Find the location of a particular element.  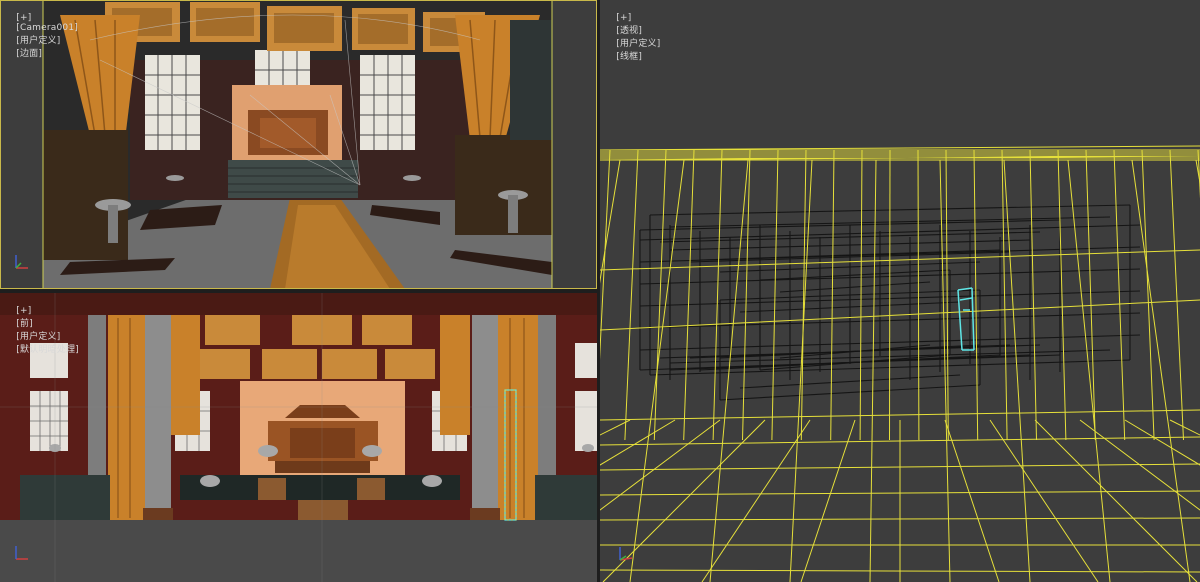

camera-viewport-label: [+] [Camera001] [用户定义] [边面] is located at coordinates (42, 36).